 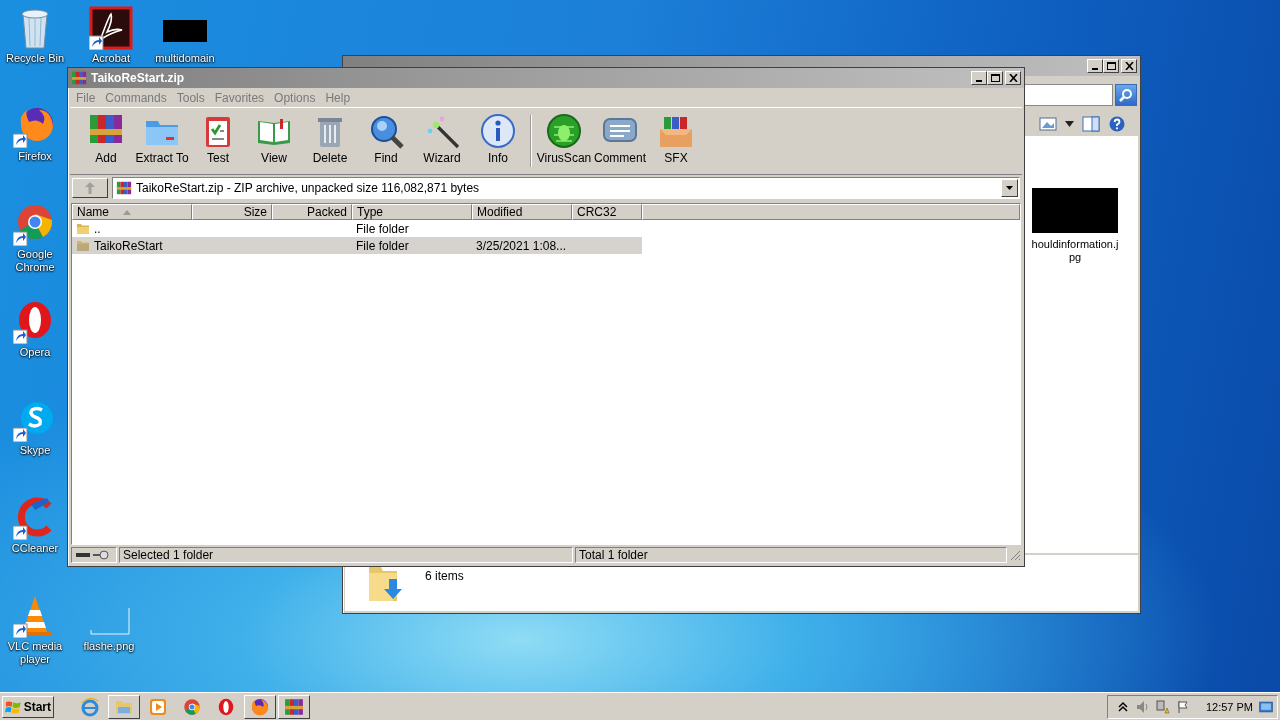 What do you see at coordinates (97, 228) in the screenshot?
I see `cell-text: ..` at bounding box center [97, 228].